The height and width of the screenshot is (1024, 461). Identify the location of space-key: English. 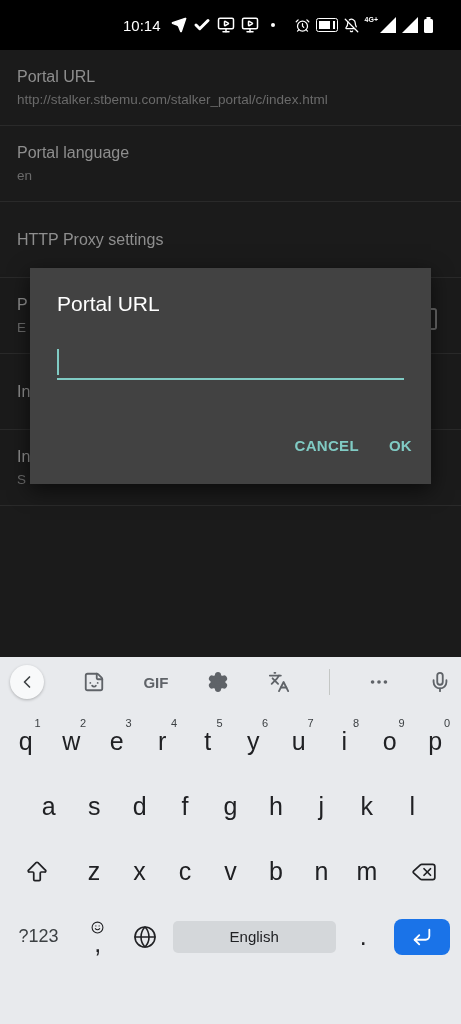
(254, 936).